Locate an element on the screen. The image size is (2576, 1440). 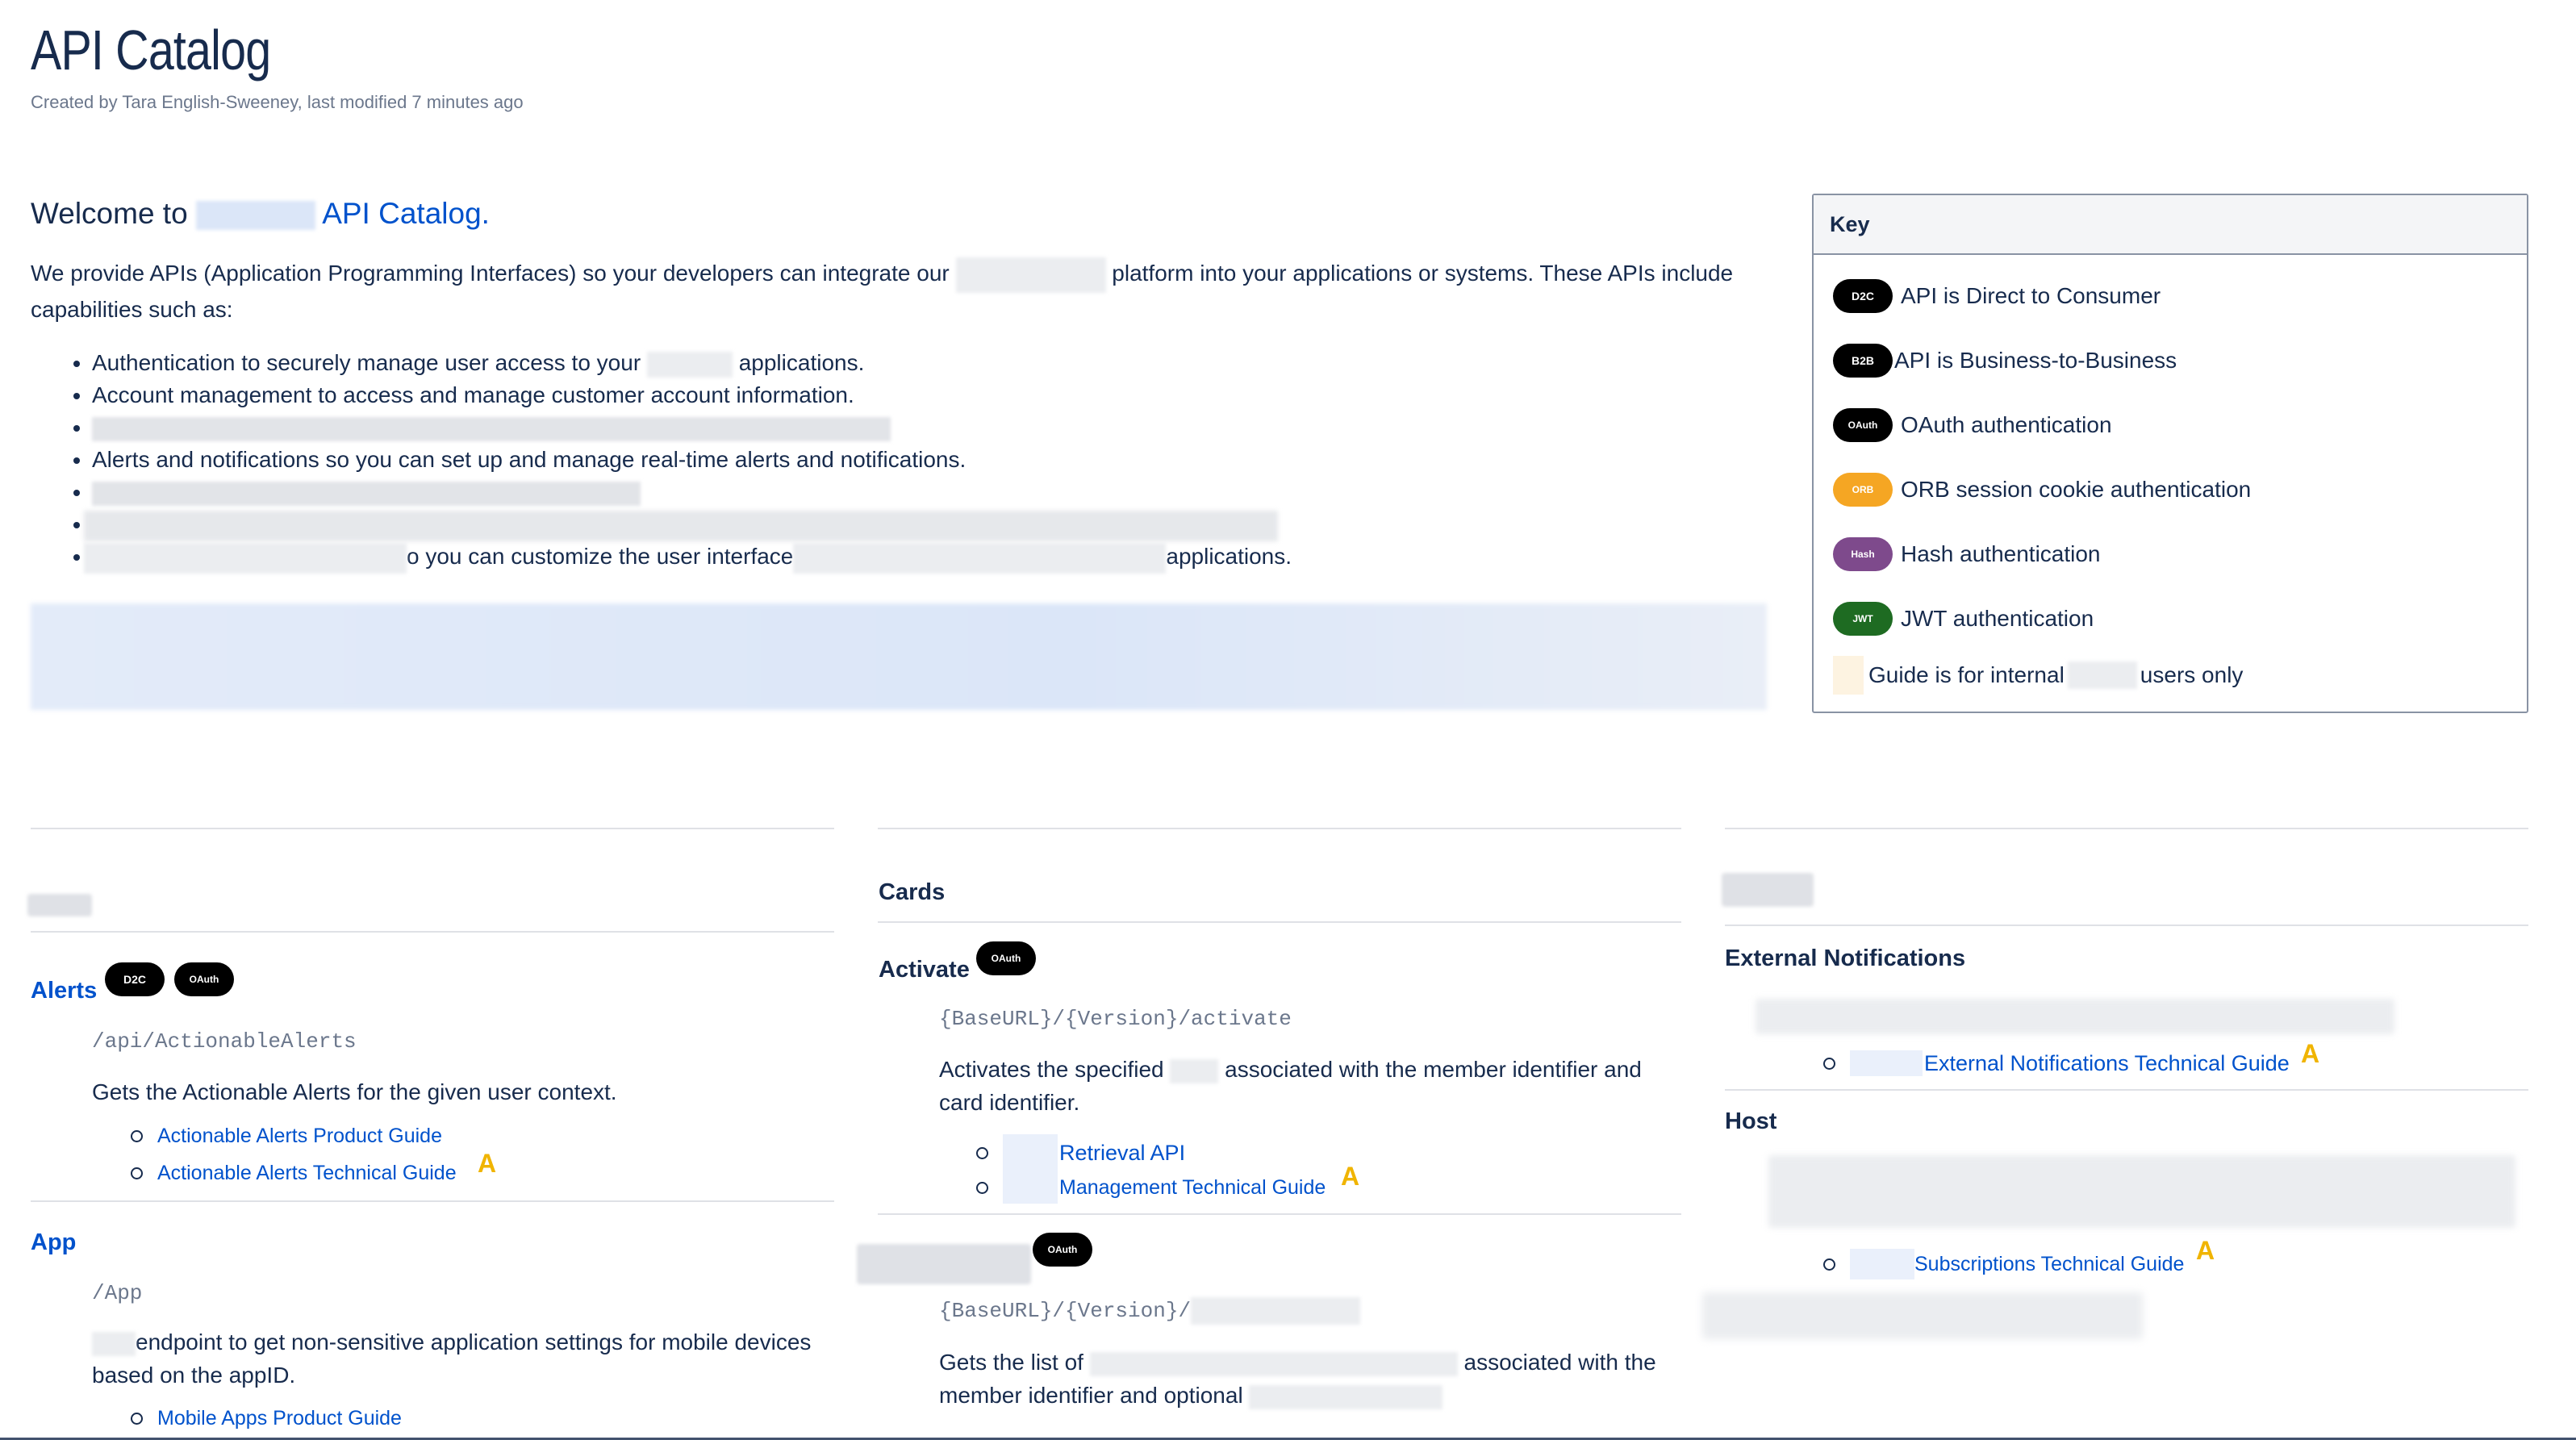
app-link: App is located at coordinates (54, 1242).